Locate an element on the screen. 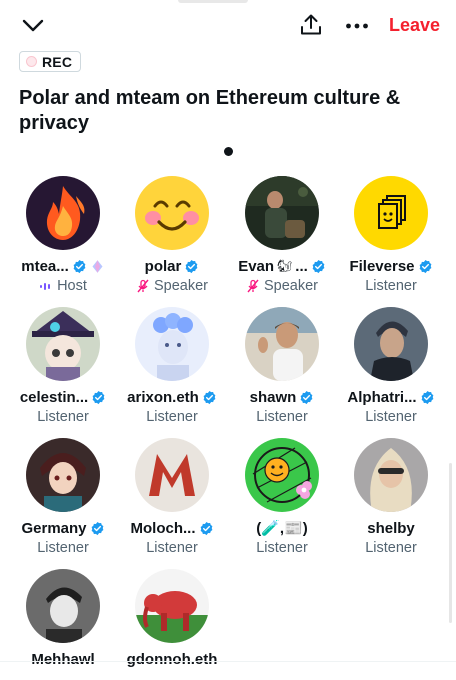 This screenshot has width=456, height=680. participant-name: polar is located at coordinates (163, 266).